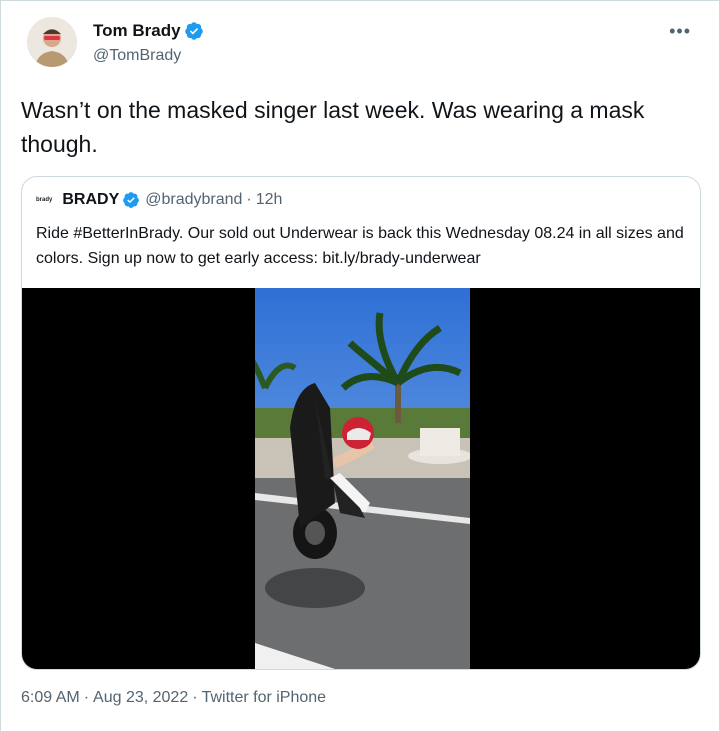 This screenshot has height=732, width=720. I want to click on tweet-time: 6:09 AM, so click(50, 698).